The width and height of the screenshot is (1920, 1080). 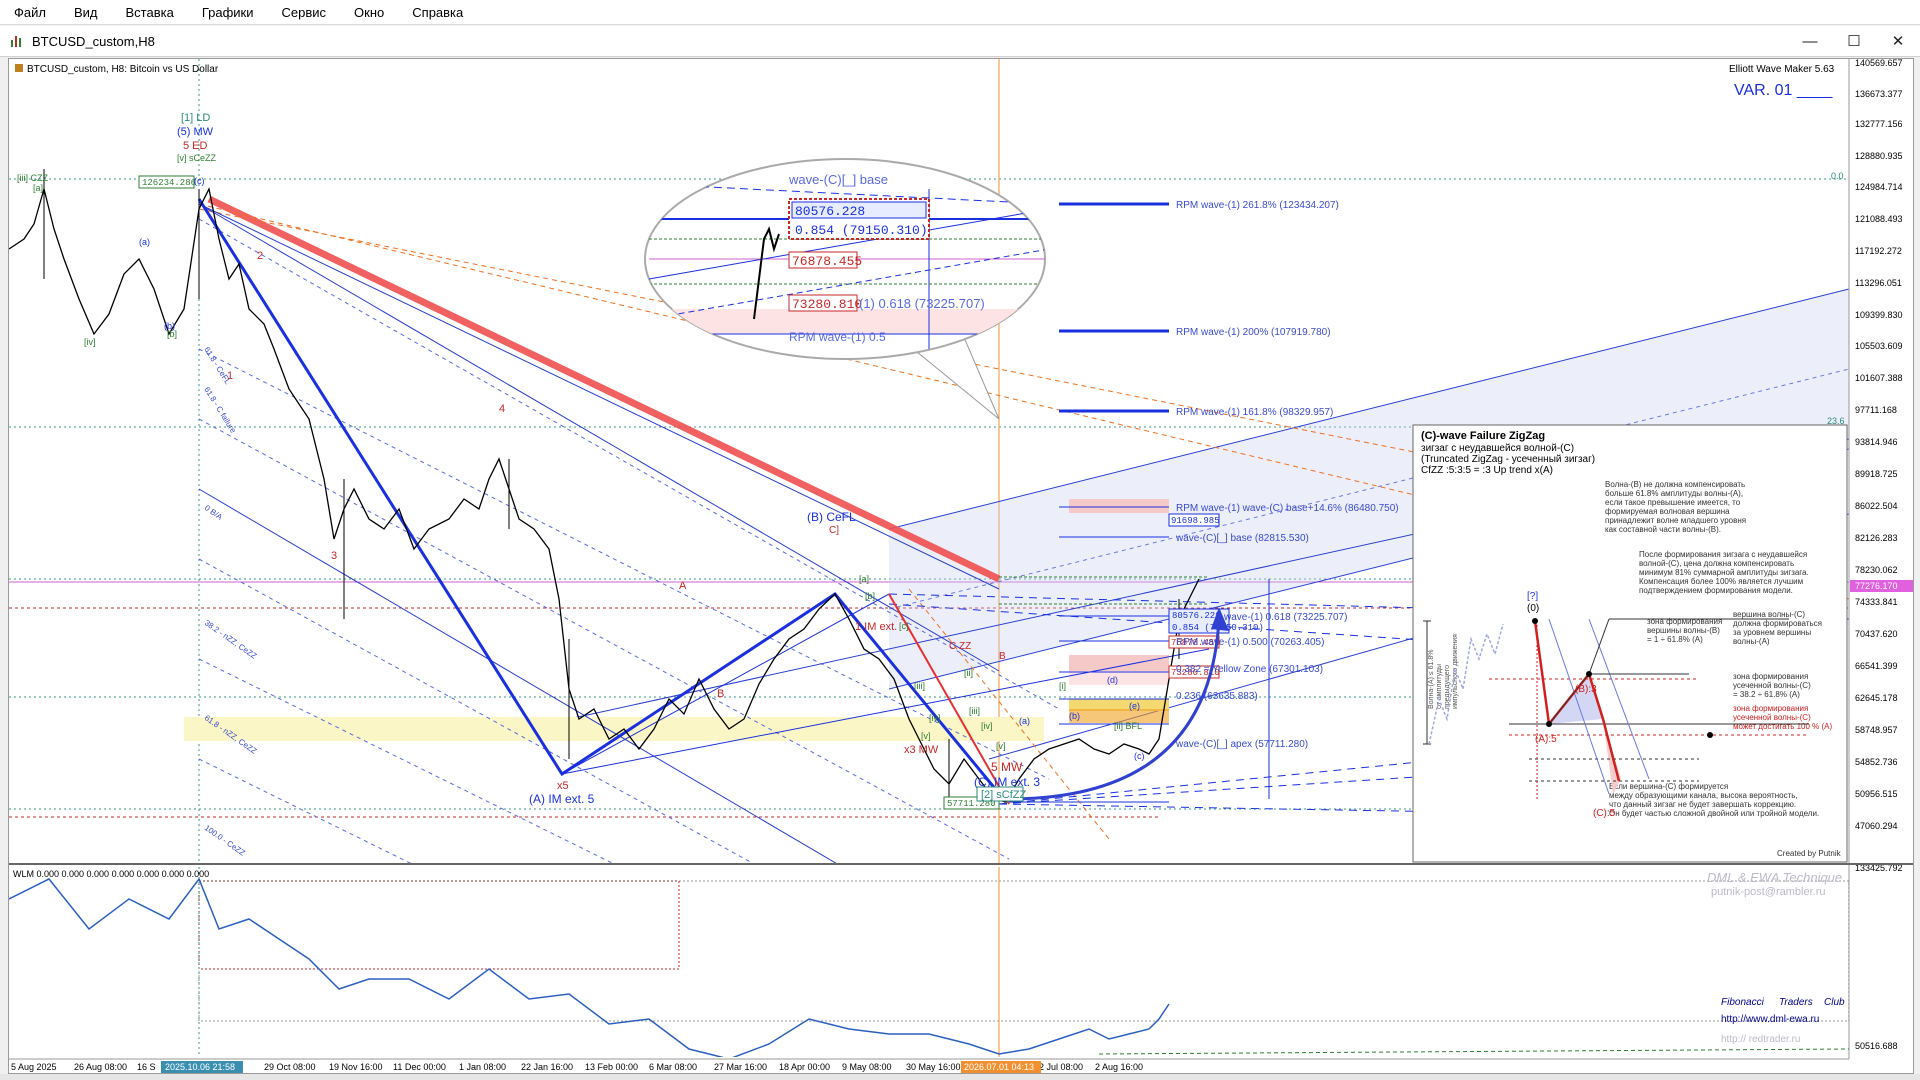 I want to click on info-p5-l2: = 38.2 ÷ 61.8% (A), so click(x=1766, y=694).